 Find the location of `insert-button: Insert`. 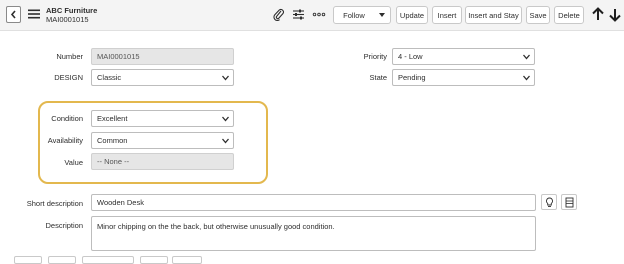

insert-button: Insert is located at coordinates (447, 15).